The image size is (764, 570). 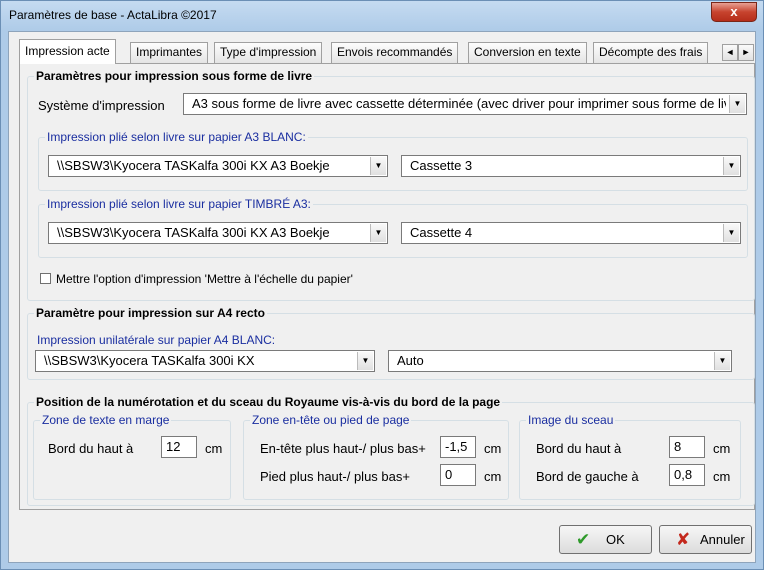 What do you see at coordinates (734, 12) in the screenshot?
I see `close-button: x` at bounding box center [734, 12].